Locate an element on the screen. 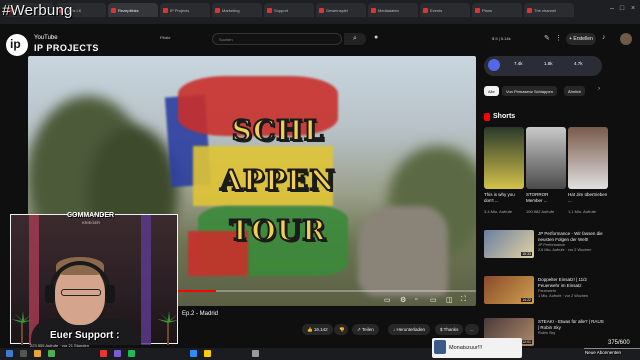 This screenshot has width=640, height=360. os-taskbar is located at coordinates (320, 354).